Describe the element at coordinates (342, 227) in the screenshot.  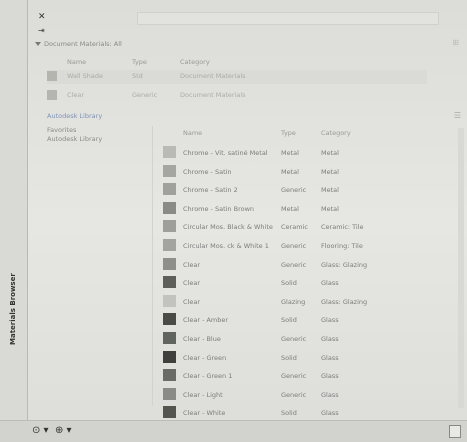
I see `material-category: Ceramic: Tile` at that location.